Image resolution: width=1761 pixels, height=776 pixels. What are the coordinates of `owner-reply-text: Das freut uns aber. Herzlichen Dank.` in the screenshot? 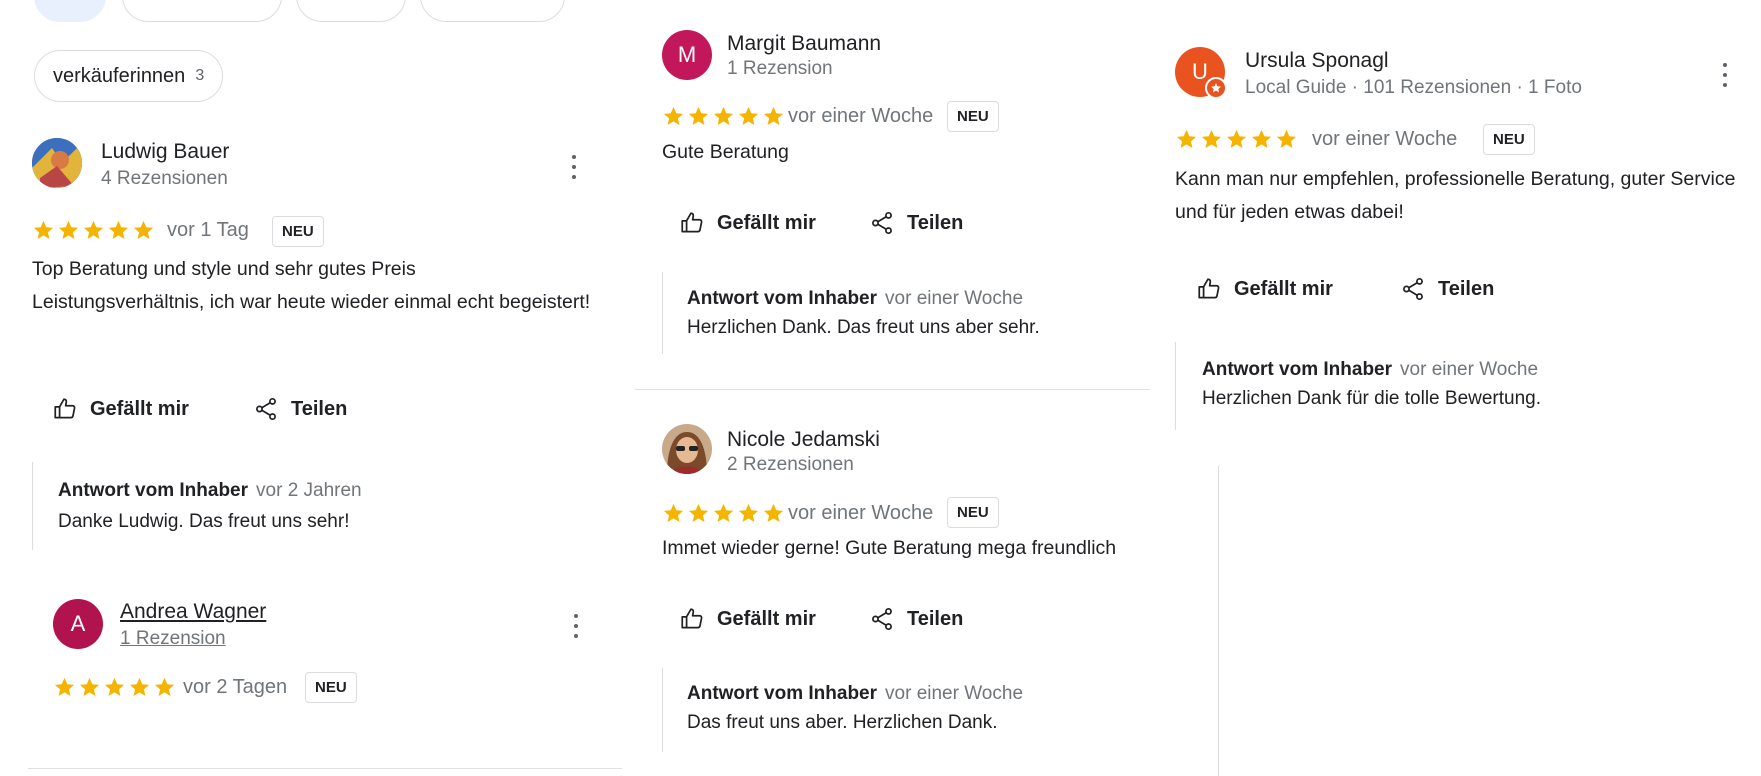 It's located at (842, 722).